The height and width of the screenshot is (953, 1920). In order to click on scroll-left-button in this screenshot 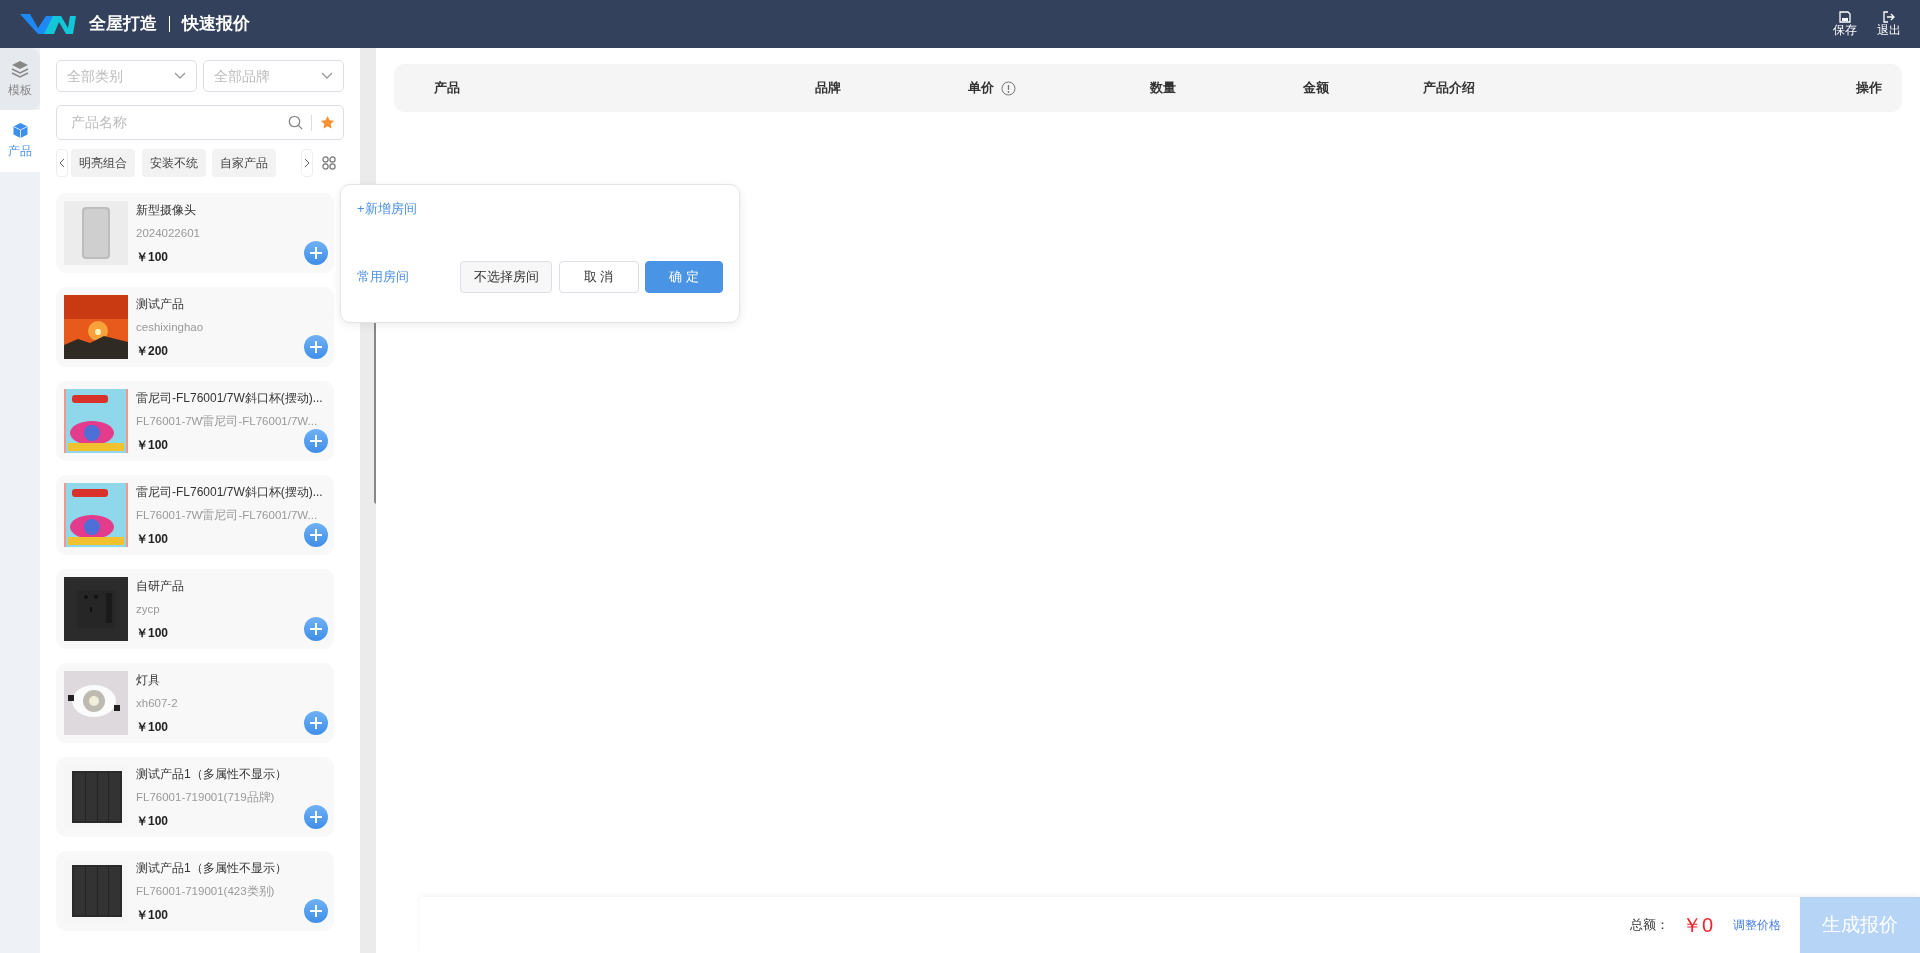, I will do `click(62, 162)`.